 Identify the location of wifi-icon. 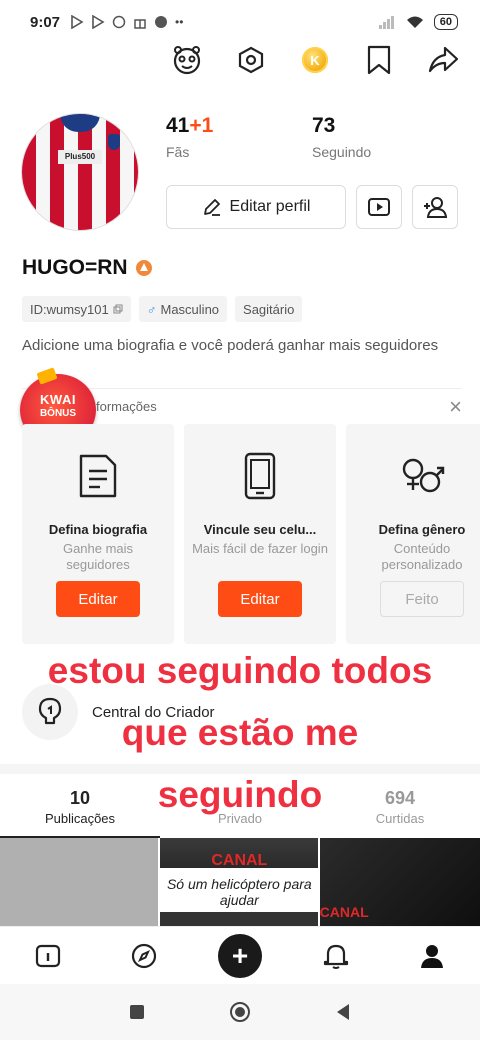
(414, 22).